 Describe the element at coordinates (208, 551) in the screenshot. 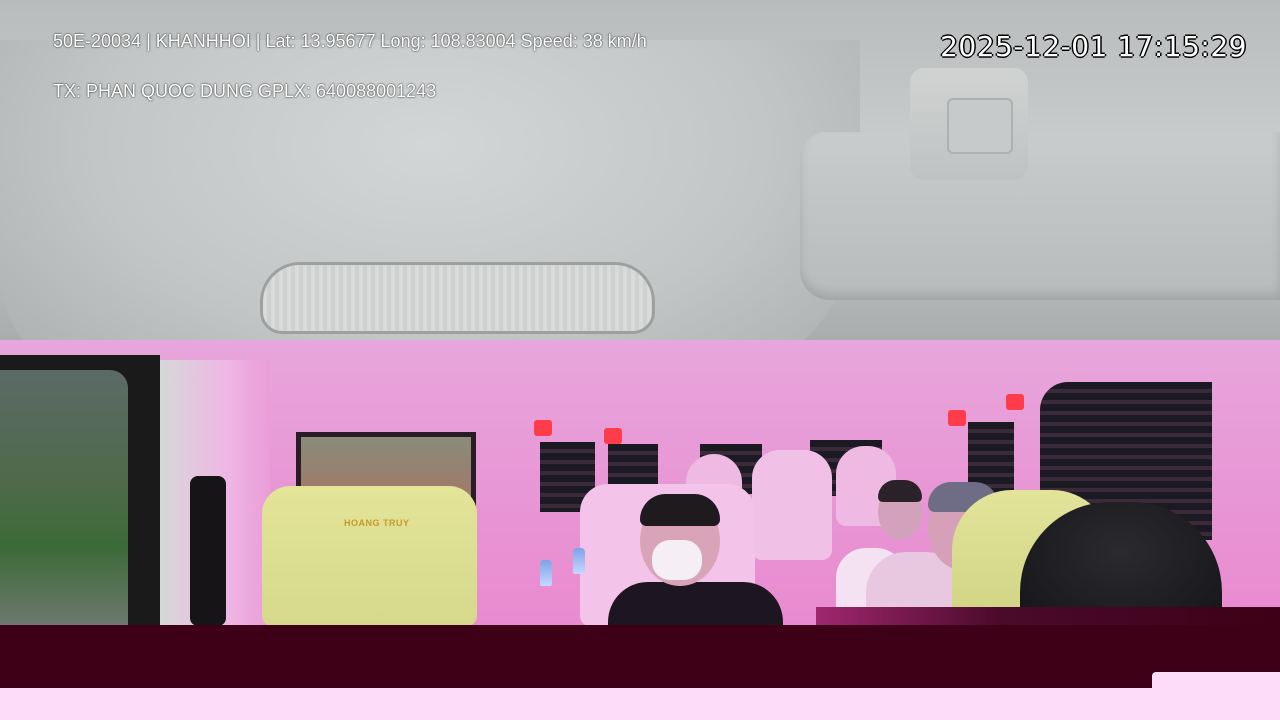

I see `seatbelt` at that location.